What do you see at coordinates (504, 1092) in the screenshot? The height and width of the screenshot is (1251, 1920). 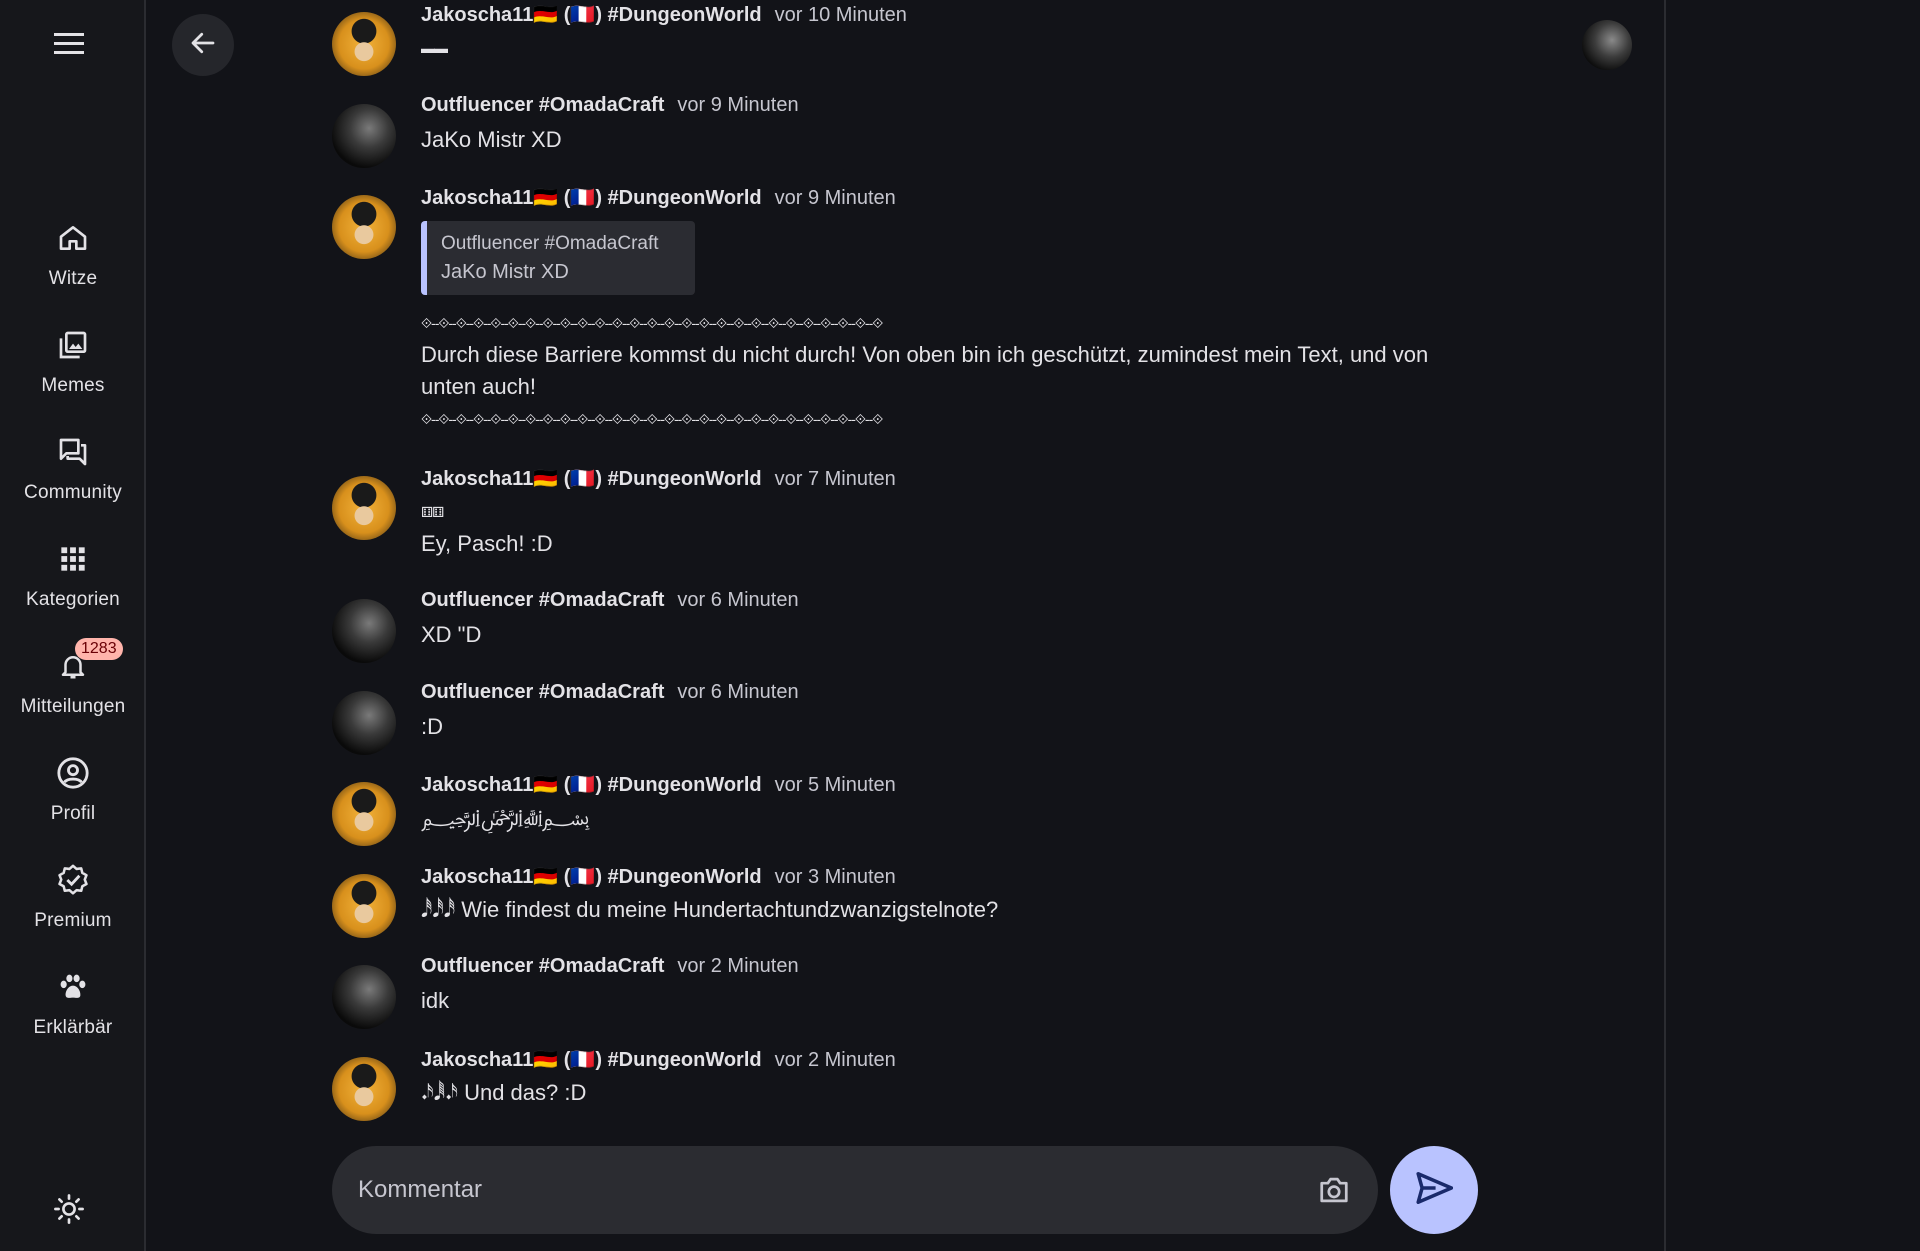 I see `message-text: 𝆺𝅥𝅯𝅘𝅥𝅱𝆺𝅥𝅯 Und das? :D` at bounding box center [504, 1092].